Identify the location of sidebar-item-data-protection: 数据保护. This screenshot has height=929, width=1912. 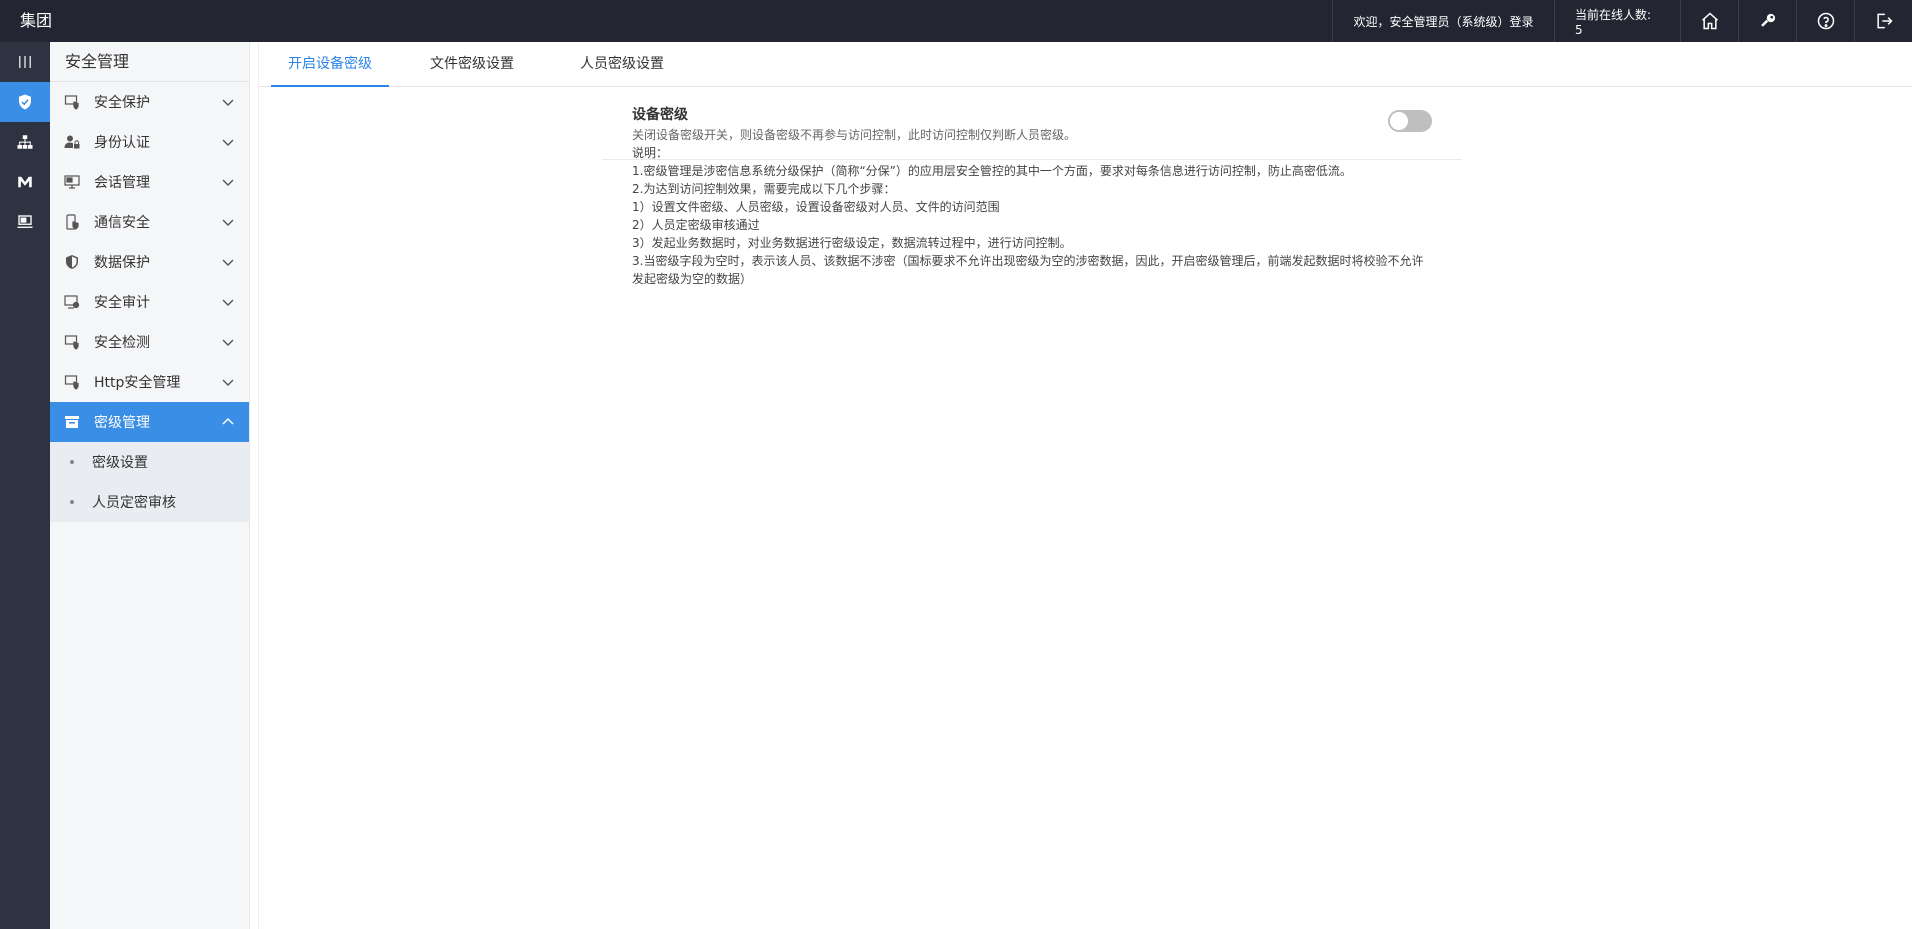
(149, 262).